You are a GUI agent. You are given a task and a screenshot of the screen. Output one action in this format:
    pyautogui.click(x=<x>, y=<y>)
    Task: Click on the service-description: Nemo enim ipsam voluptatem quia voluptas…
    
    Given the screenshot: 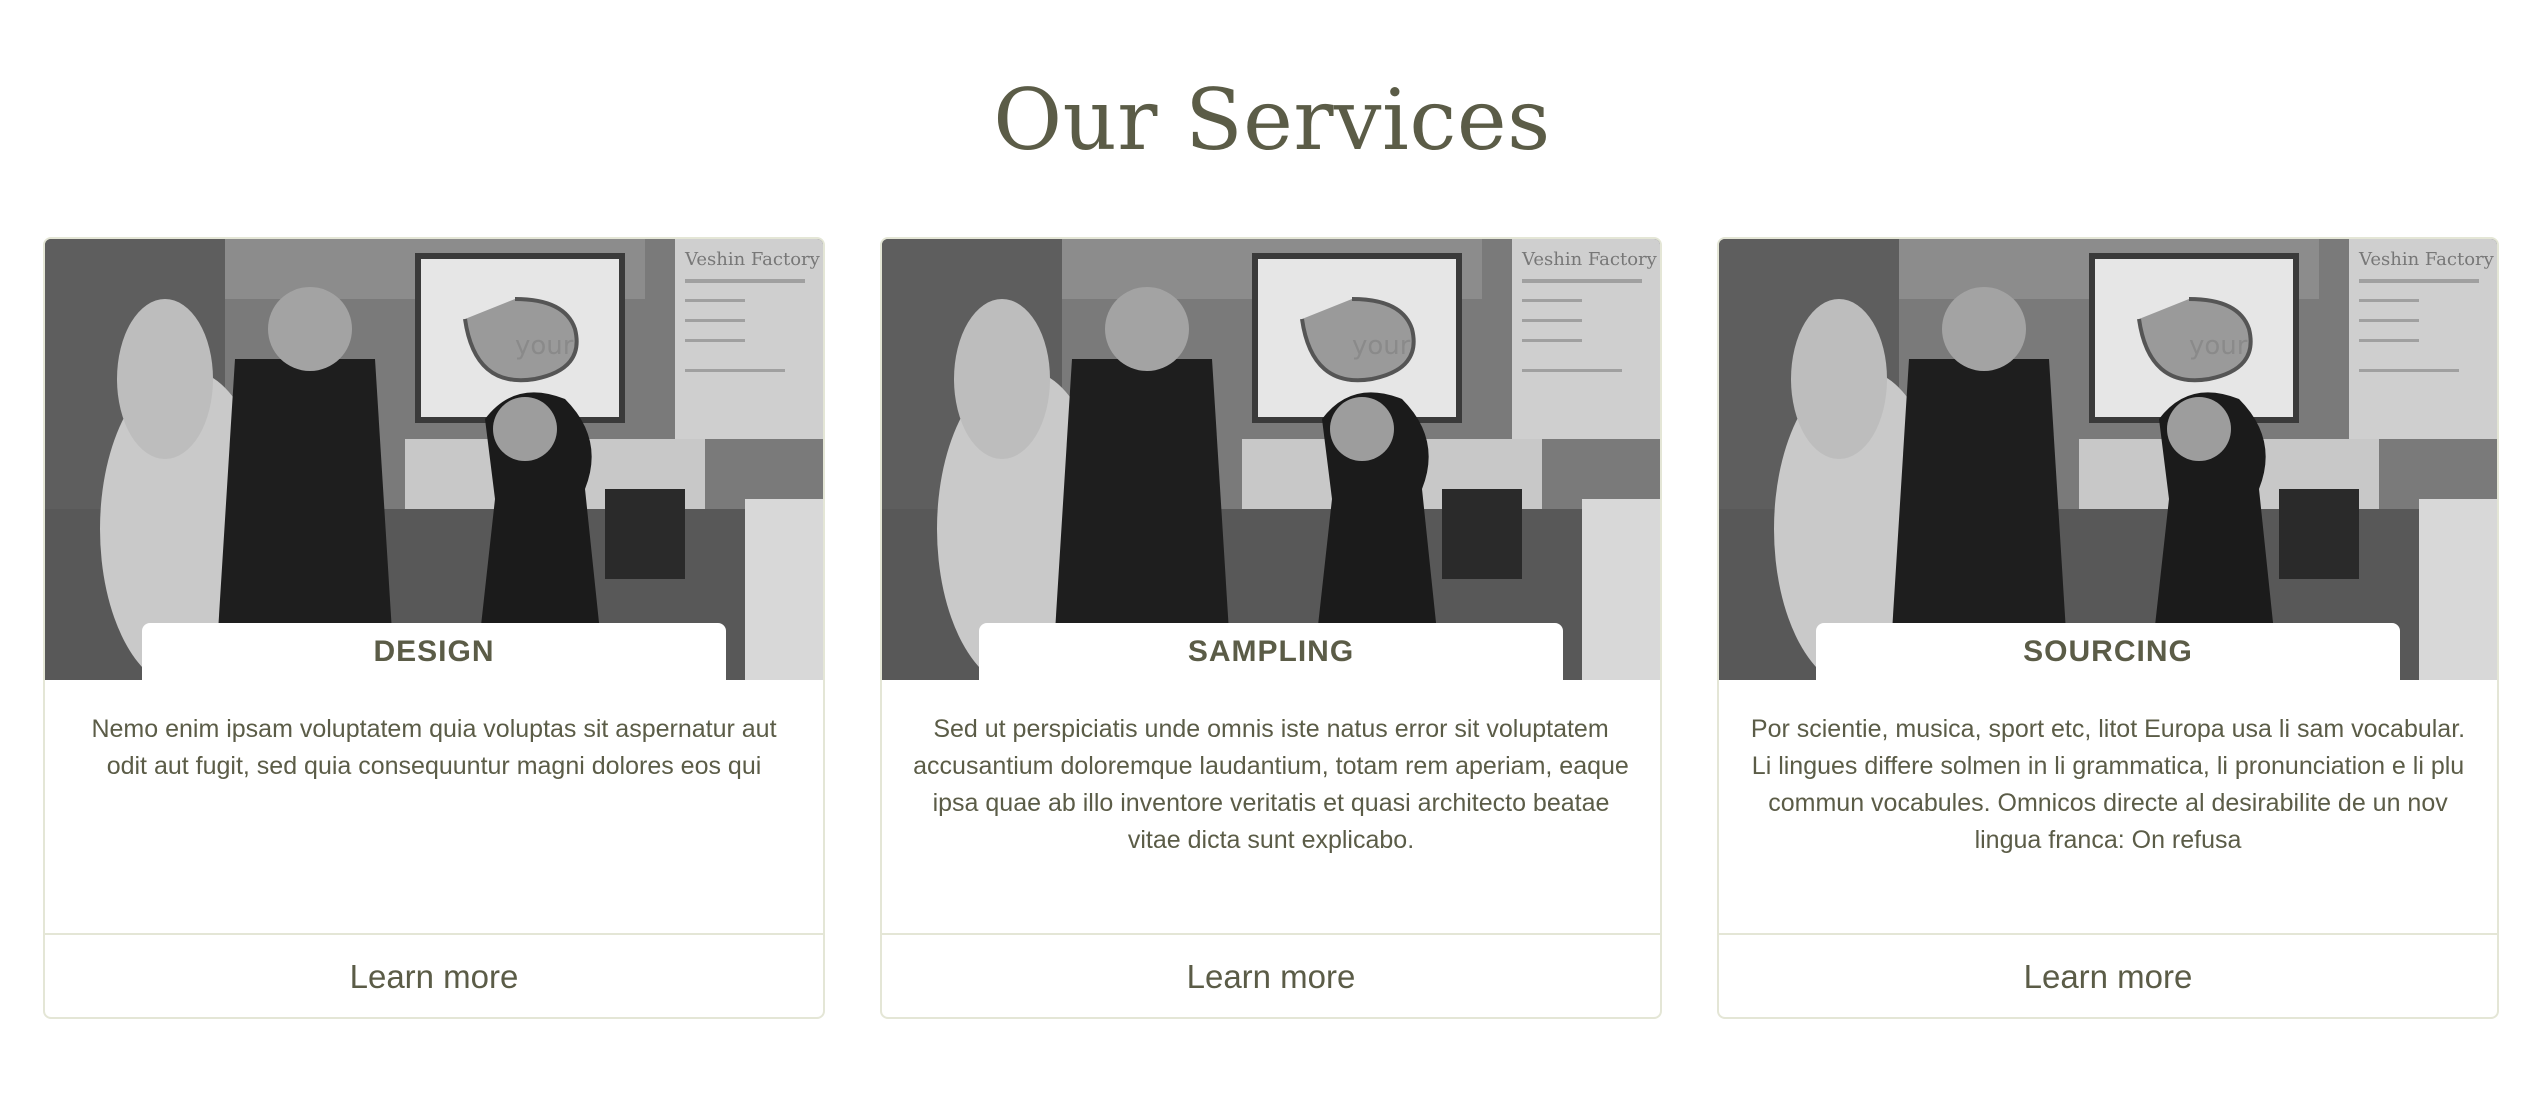 What is the action you would take?
    pyautogui.click(x=434, y=747)
    